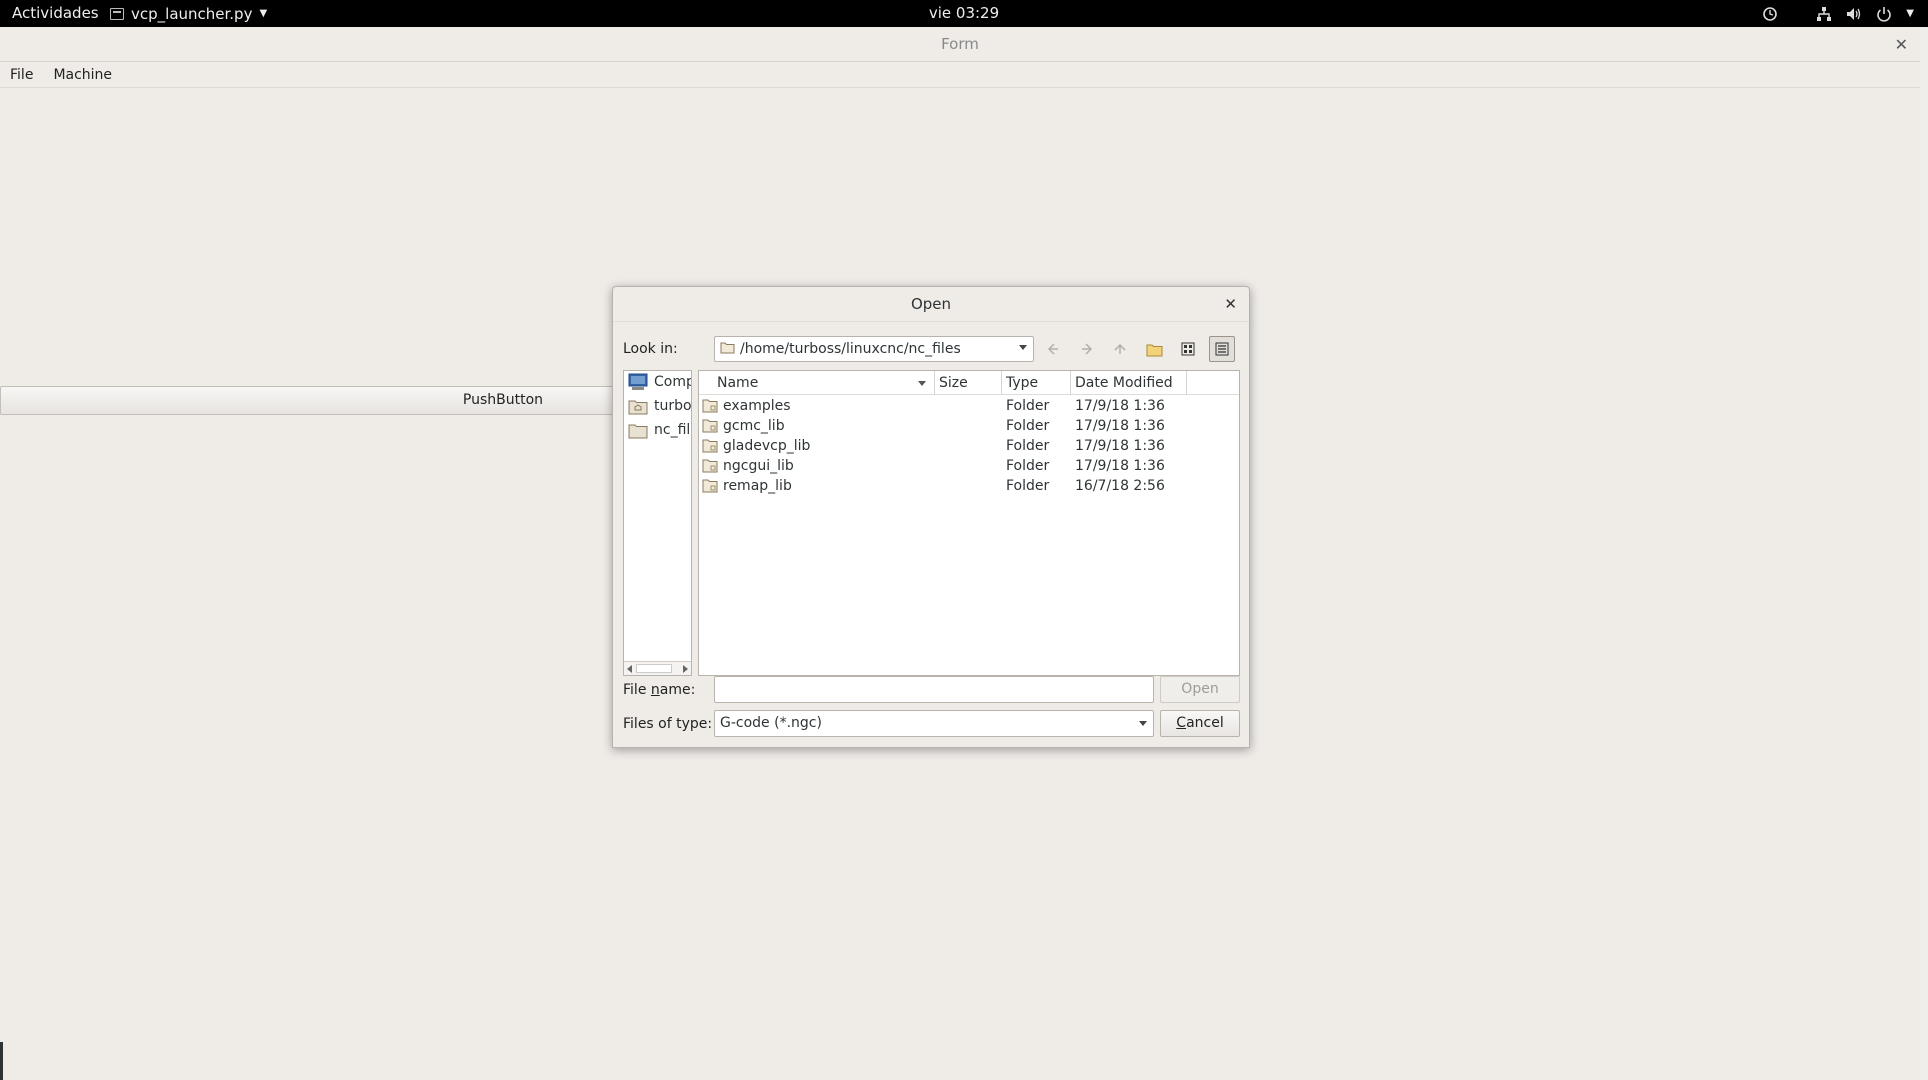  Describe the element at coordinates (117, 13) in the screenshot. I see `window-icon` at that location.